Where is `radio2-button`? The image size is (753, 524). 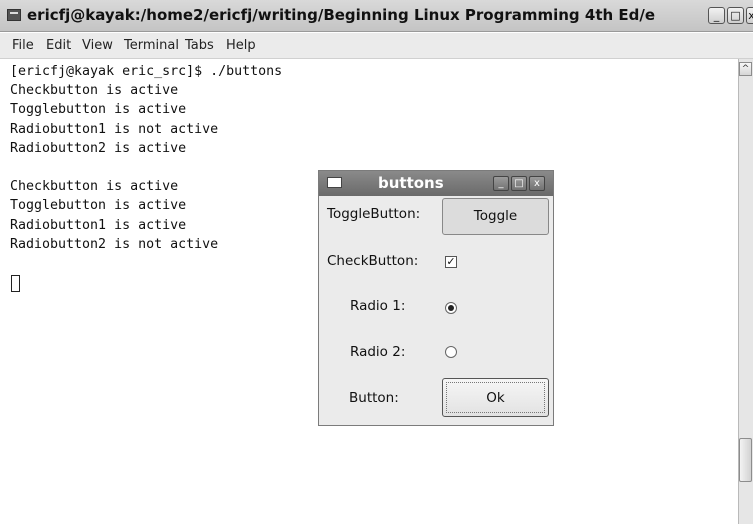 radio2-button is located at coordinates (451, 352).